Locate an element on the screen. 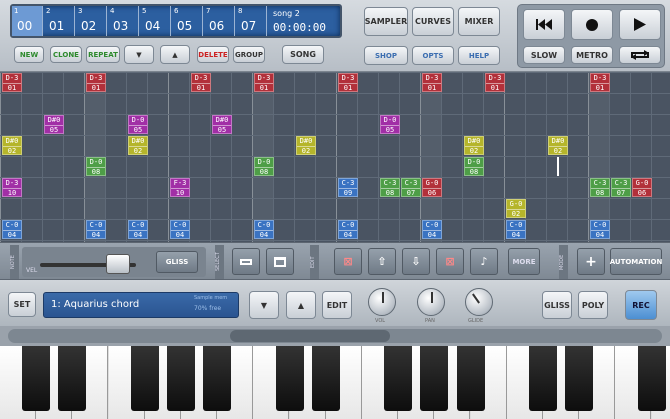  move-up-button: ▲ is located at coordinates (175, 54).